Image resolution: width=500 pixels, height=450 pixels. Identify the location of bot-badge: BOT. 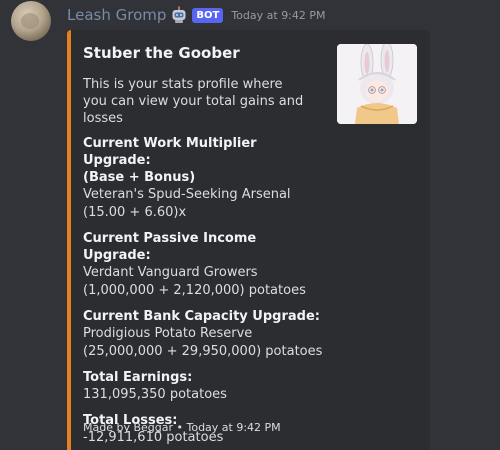
(208, 15).